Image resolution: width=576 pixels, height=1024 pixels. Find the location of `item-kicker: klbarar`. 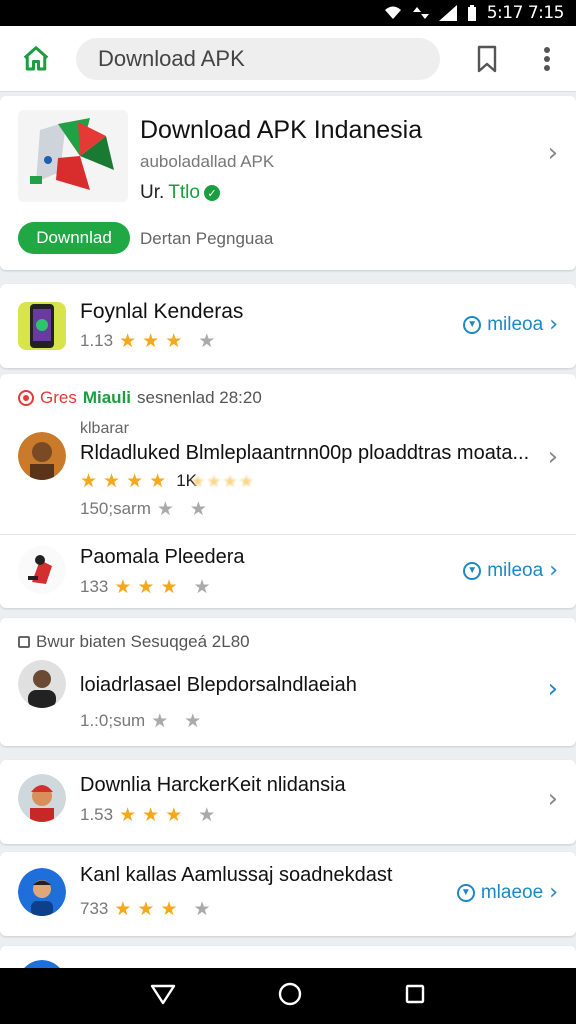

item-kicker: klbarar is located at coordinates (104, 428).